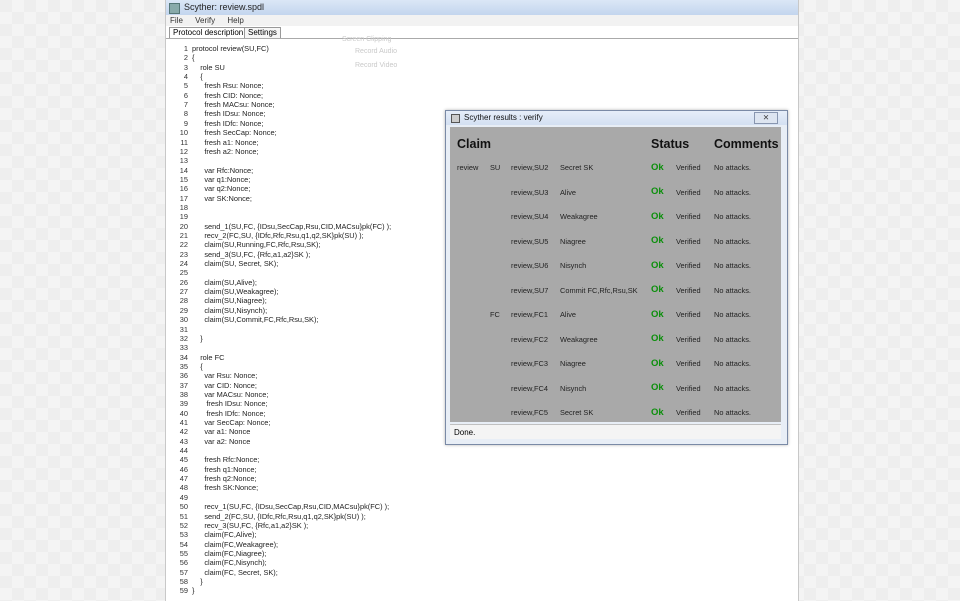 This screenshot has width=960, height=601. Describe the element at coordinates (216, 554) in the screenshot. I see `code-line: 55 claim(FC,Niagree);` at that location.